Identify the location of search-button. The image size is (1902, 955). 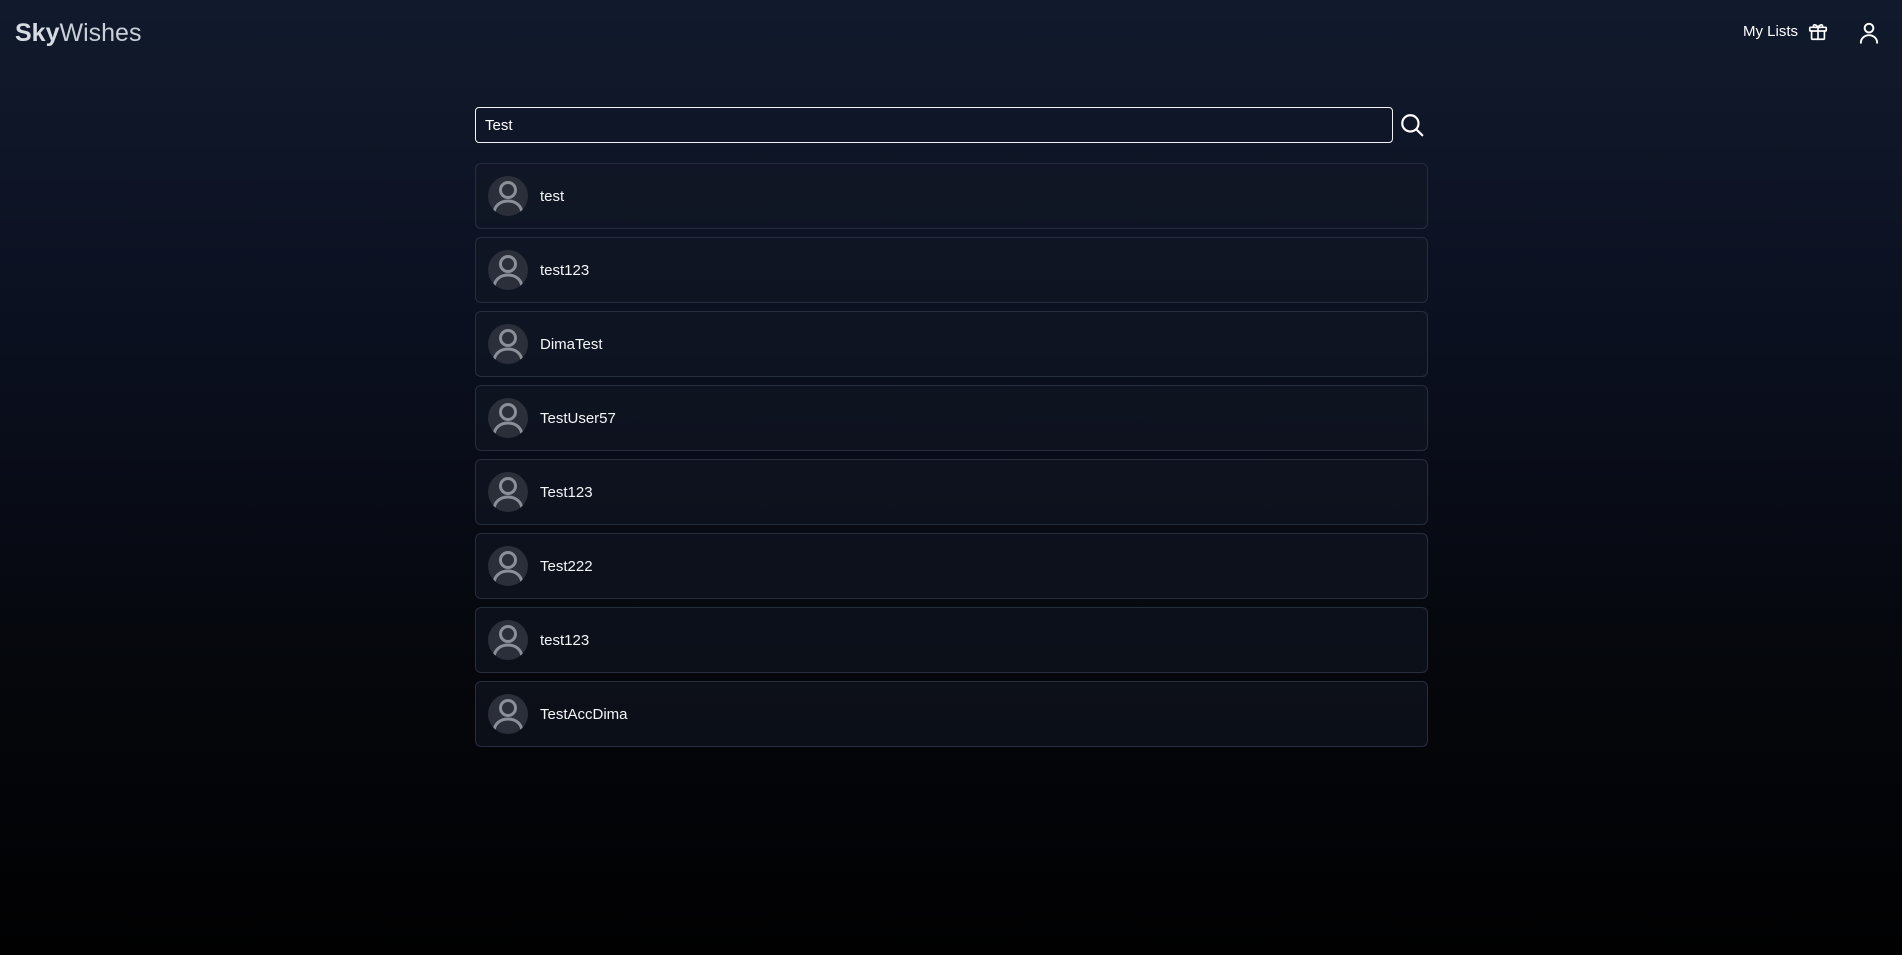
(1412, 125).